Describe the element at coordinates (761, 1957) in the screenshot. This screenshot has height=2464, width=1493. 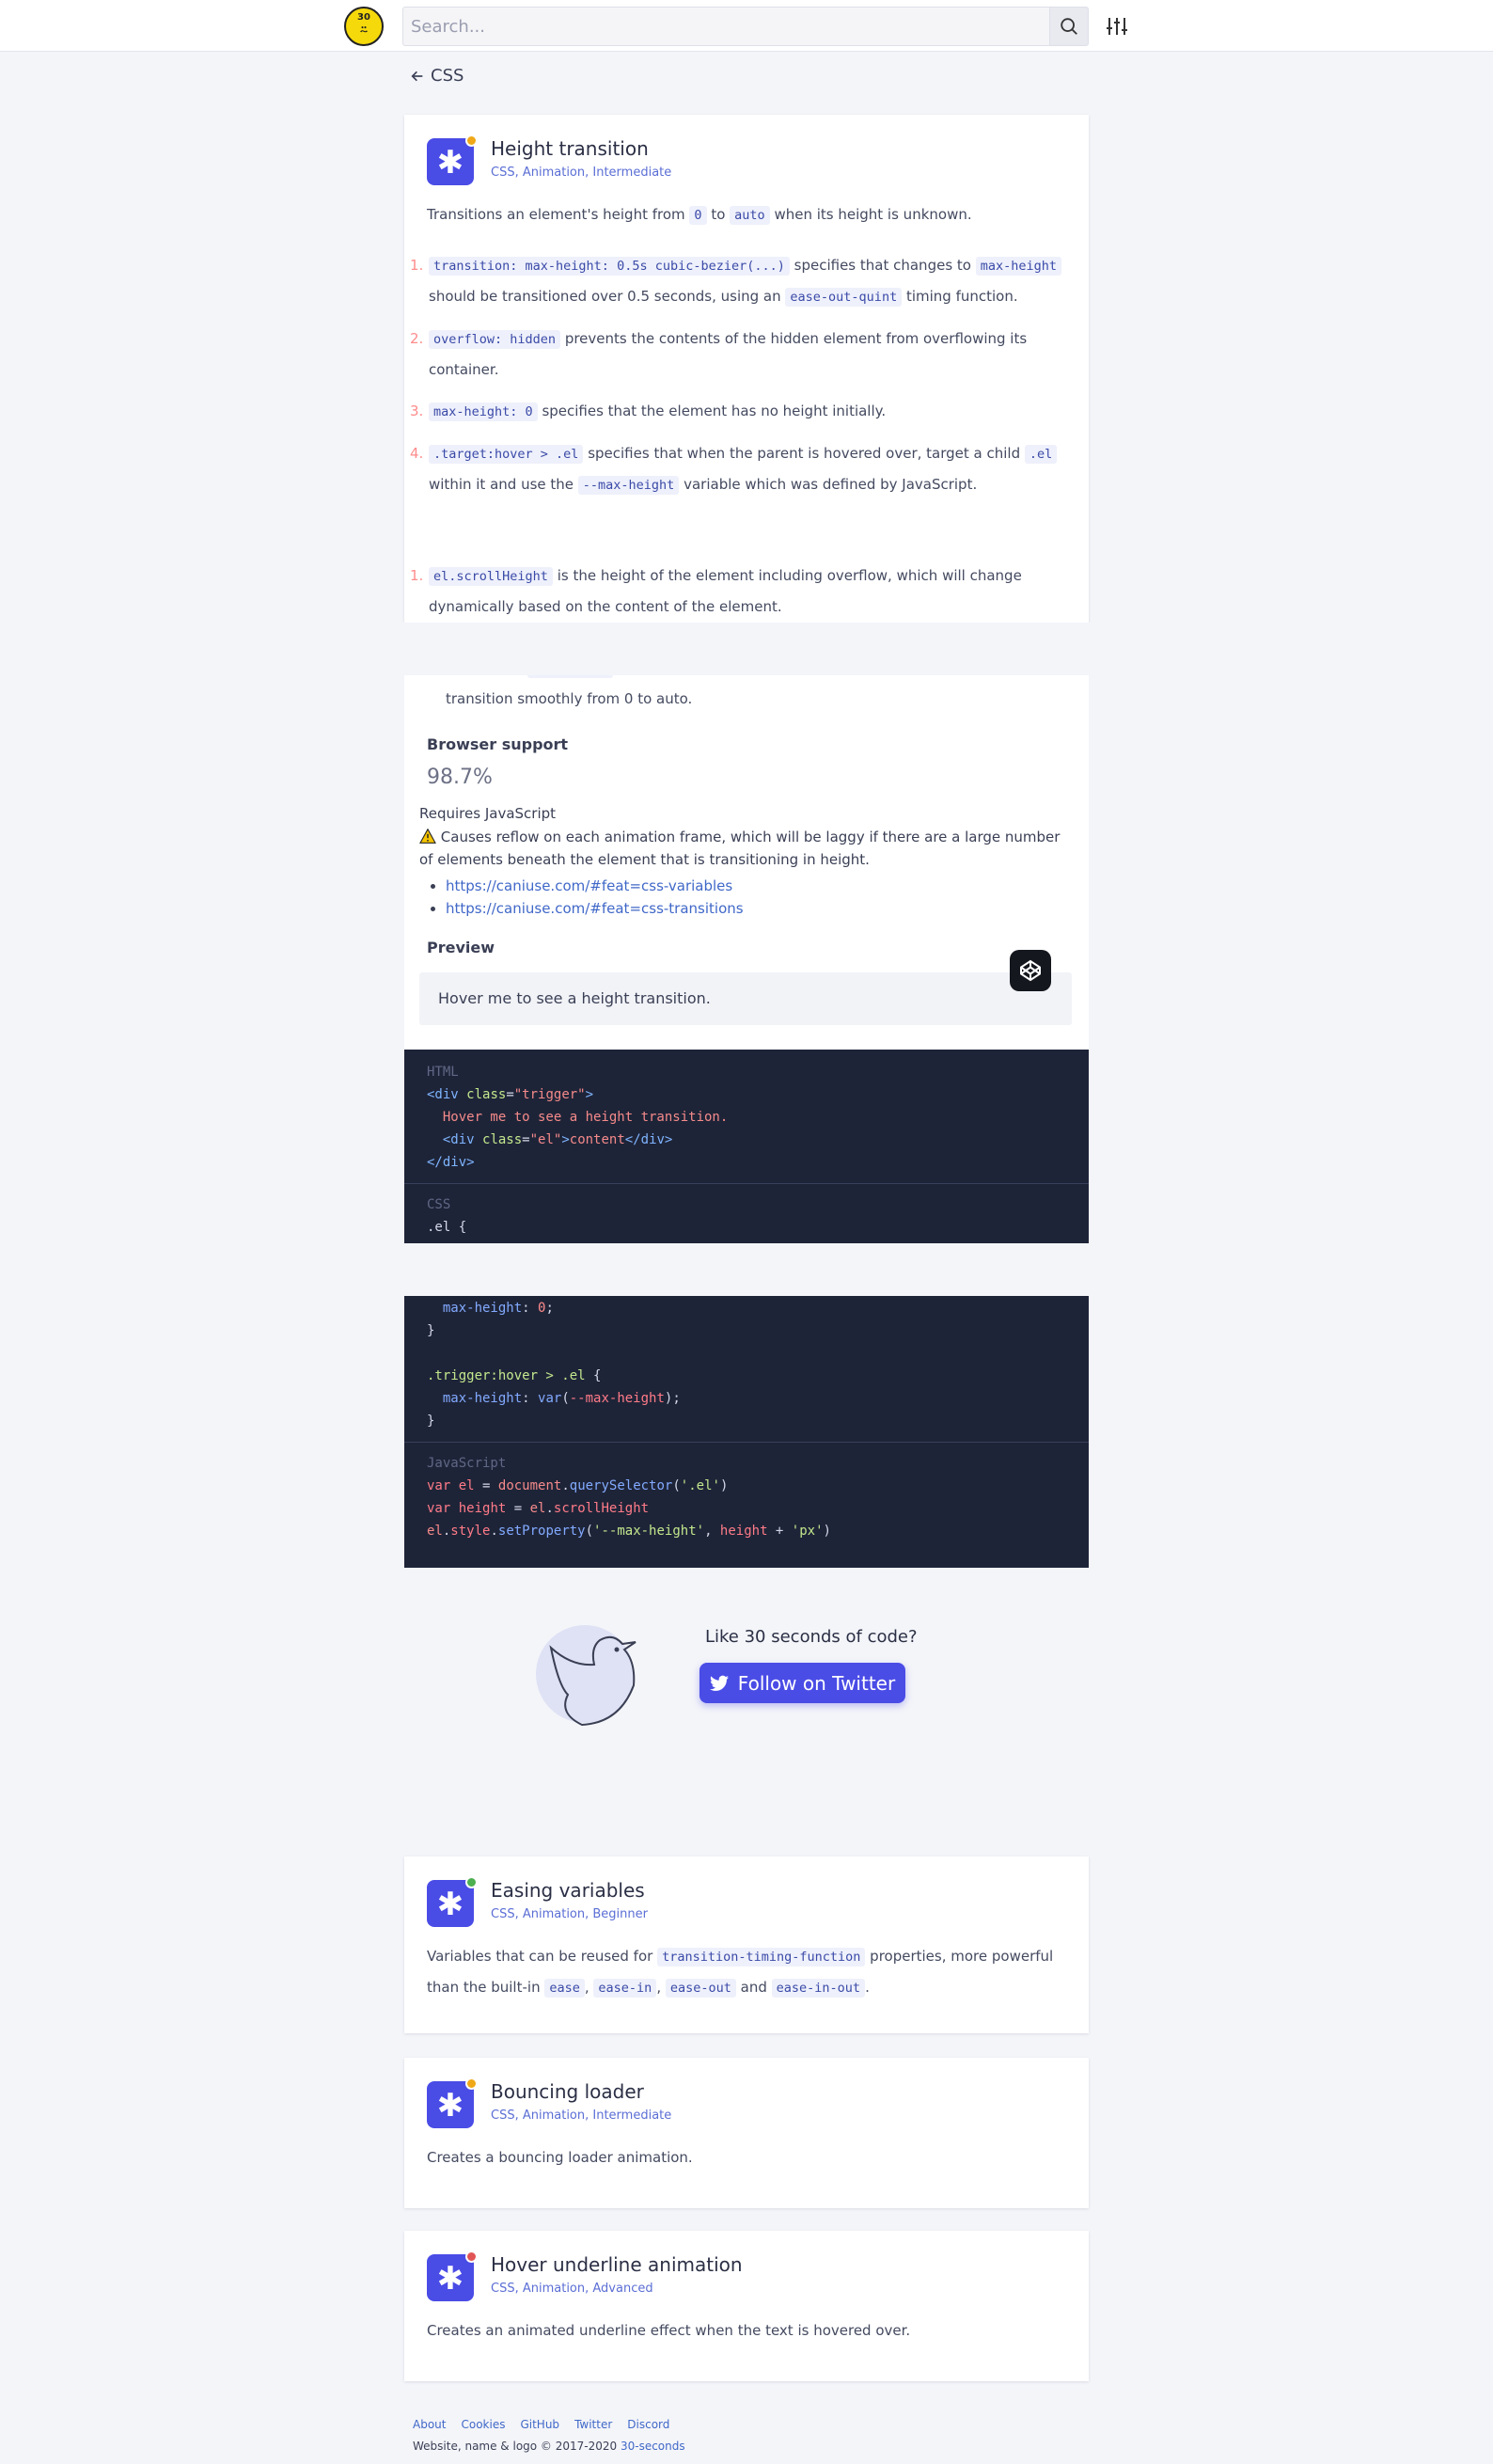
I see `inline-code: transition-timing-function` at that location.